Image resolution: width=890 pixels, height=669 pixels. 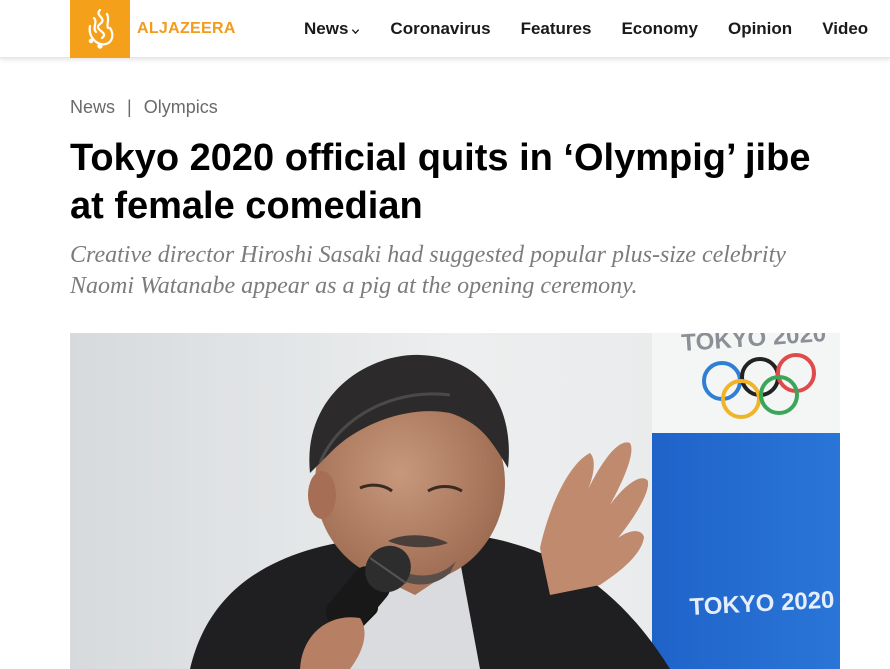 I want to click on nav-item-label: News, so click(x=326, y=28).